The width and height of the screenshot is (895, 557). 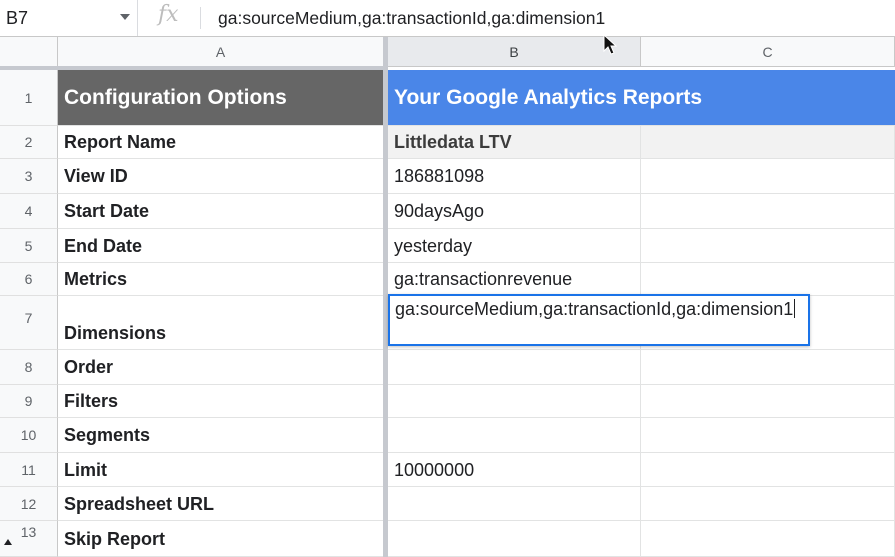 I want to click on cell-c12, so click(x=768, y=504).